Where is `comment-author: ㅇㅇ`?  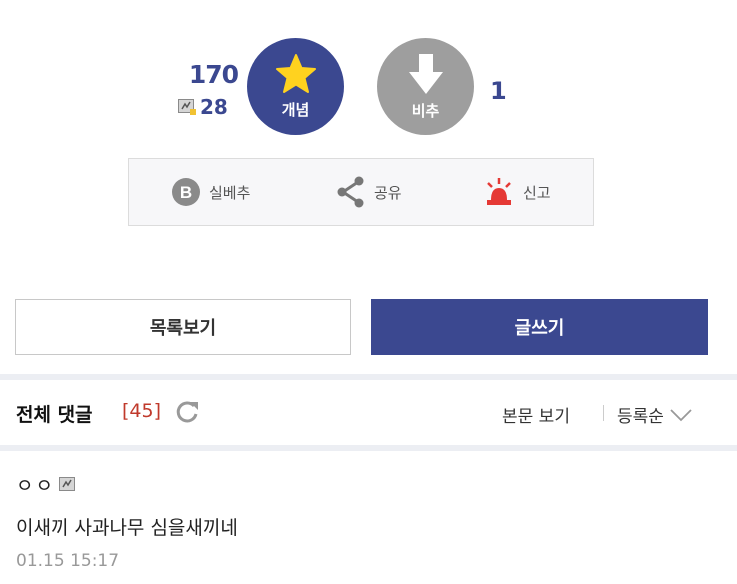 comment-author: ㅇㅇ is located at coordinates (46, 484).